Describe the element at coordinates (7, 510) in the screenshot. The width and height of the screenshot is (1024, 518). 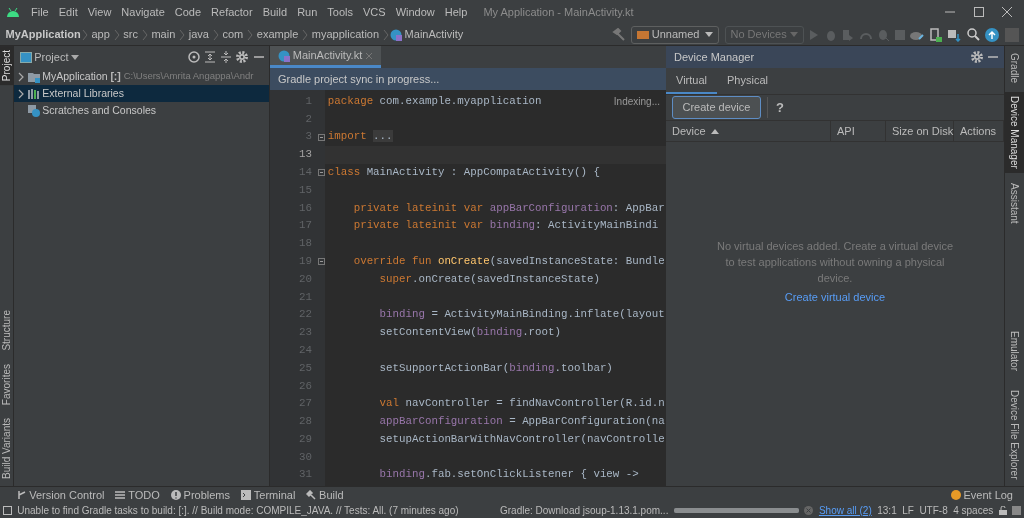
I see `panel-toggle-icon` at that location.